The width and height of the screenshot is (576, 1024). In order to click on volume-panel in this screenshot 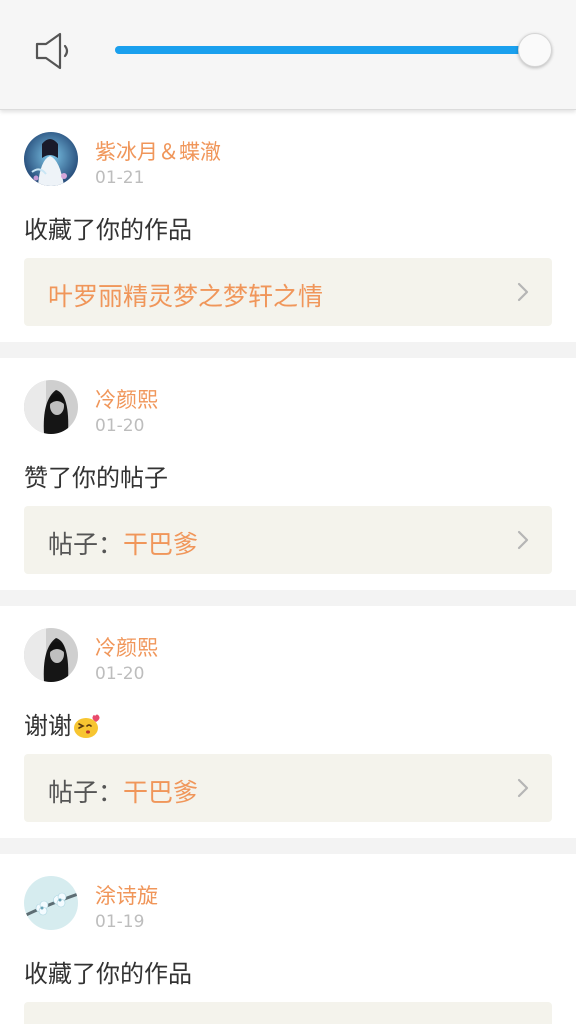, I will do `click(288, 55)`.